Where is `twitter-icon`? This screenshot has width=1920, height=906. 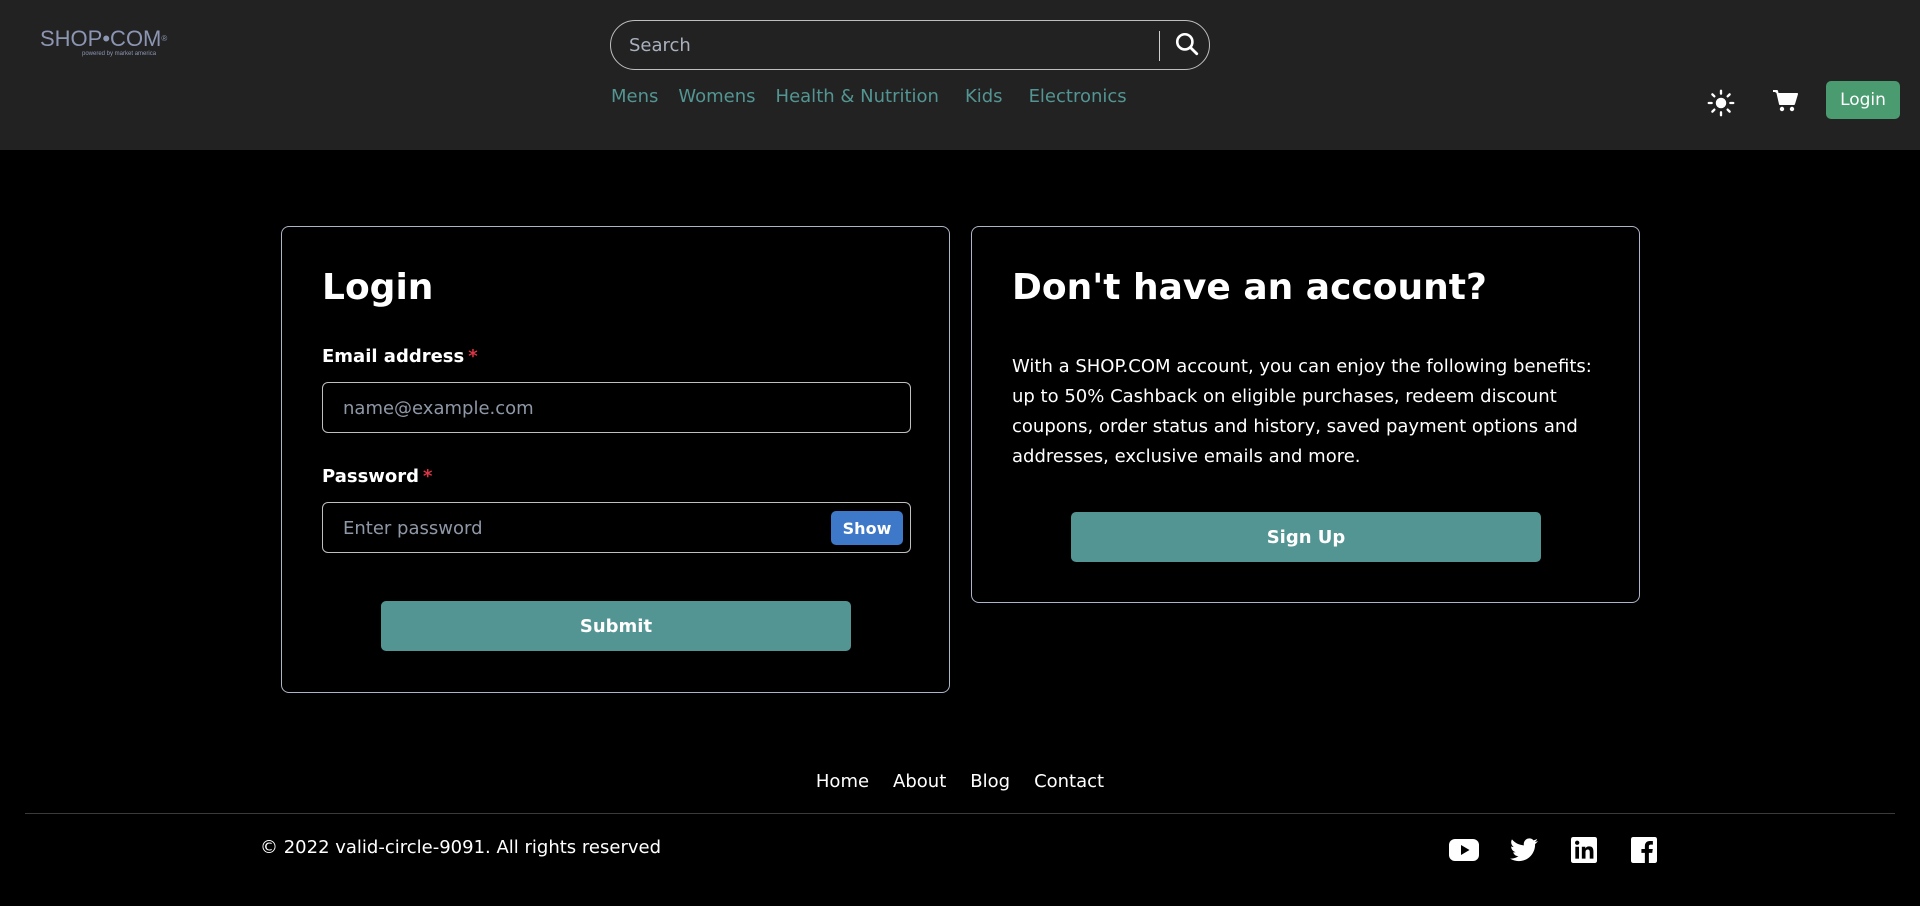
twitter-icon is located at coordinates (1524, 850).